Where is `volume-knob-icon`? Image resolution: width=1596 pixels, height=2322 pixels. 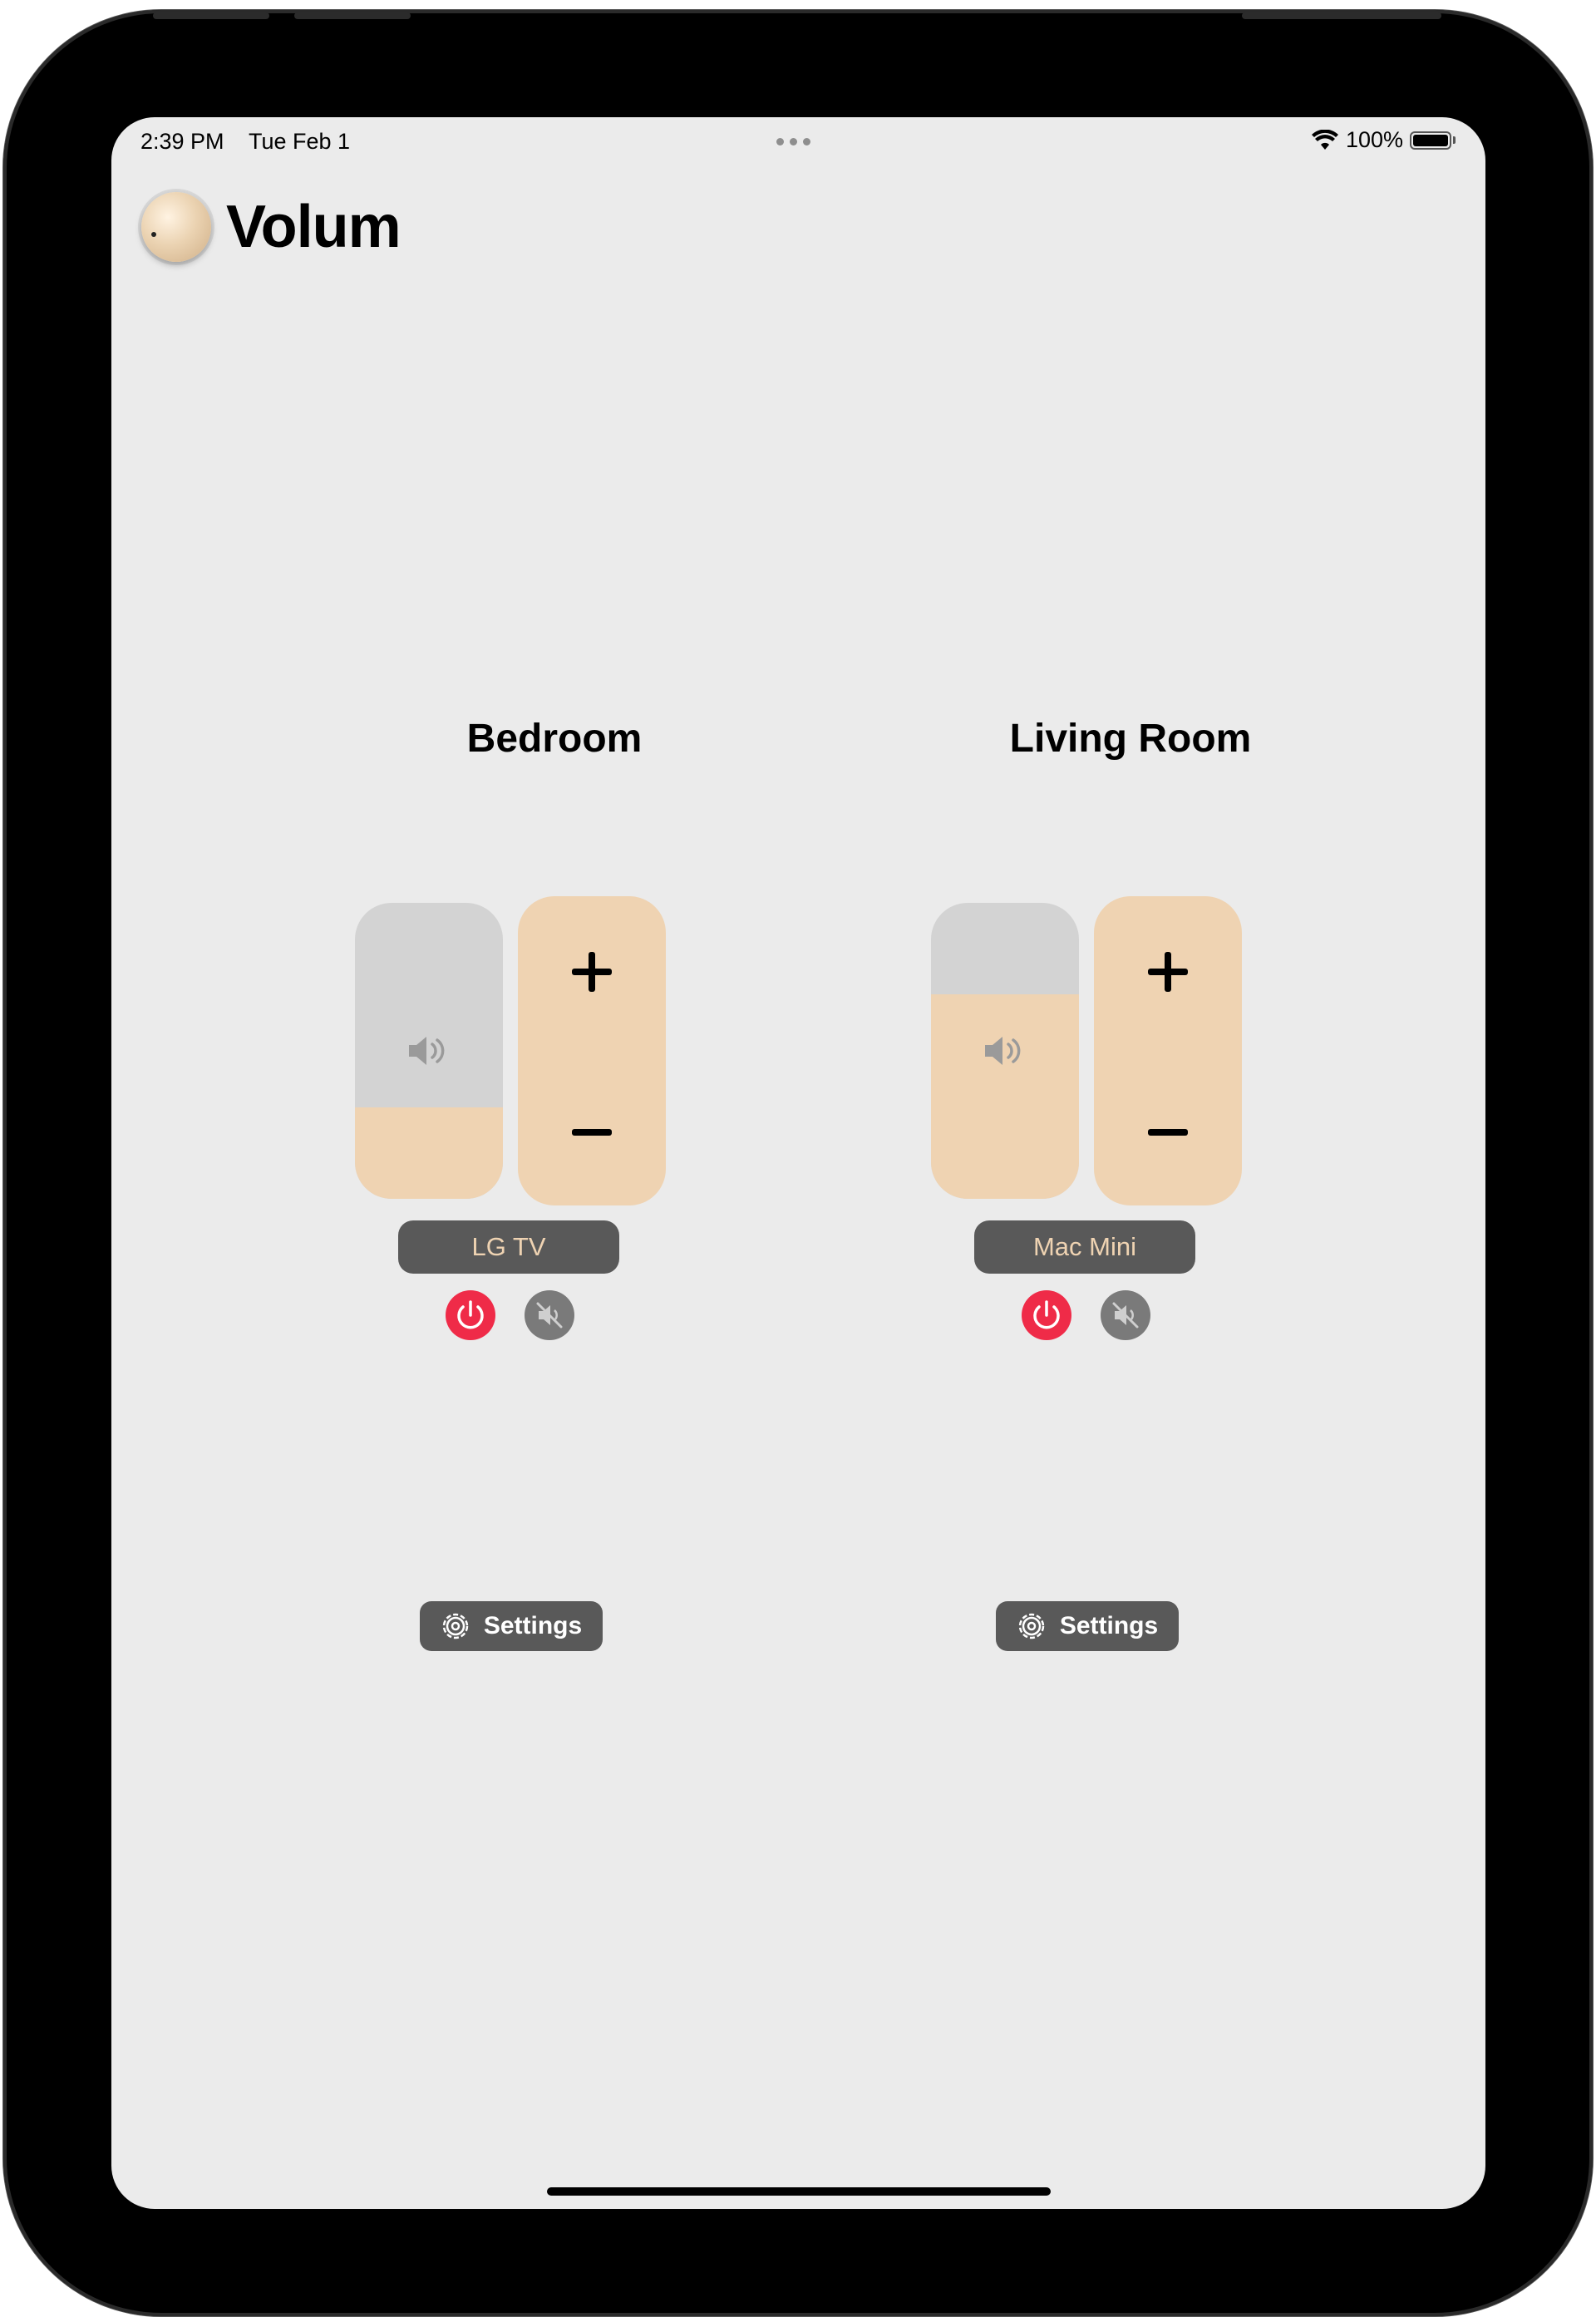 volume-knob-icon is located at coordinates (176, 227).